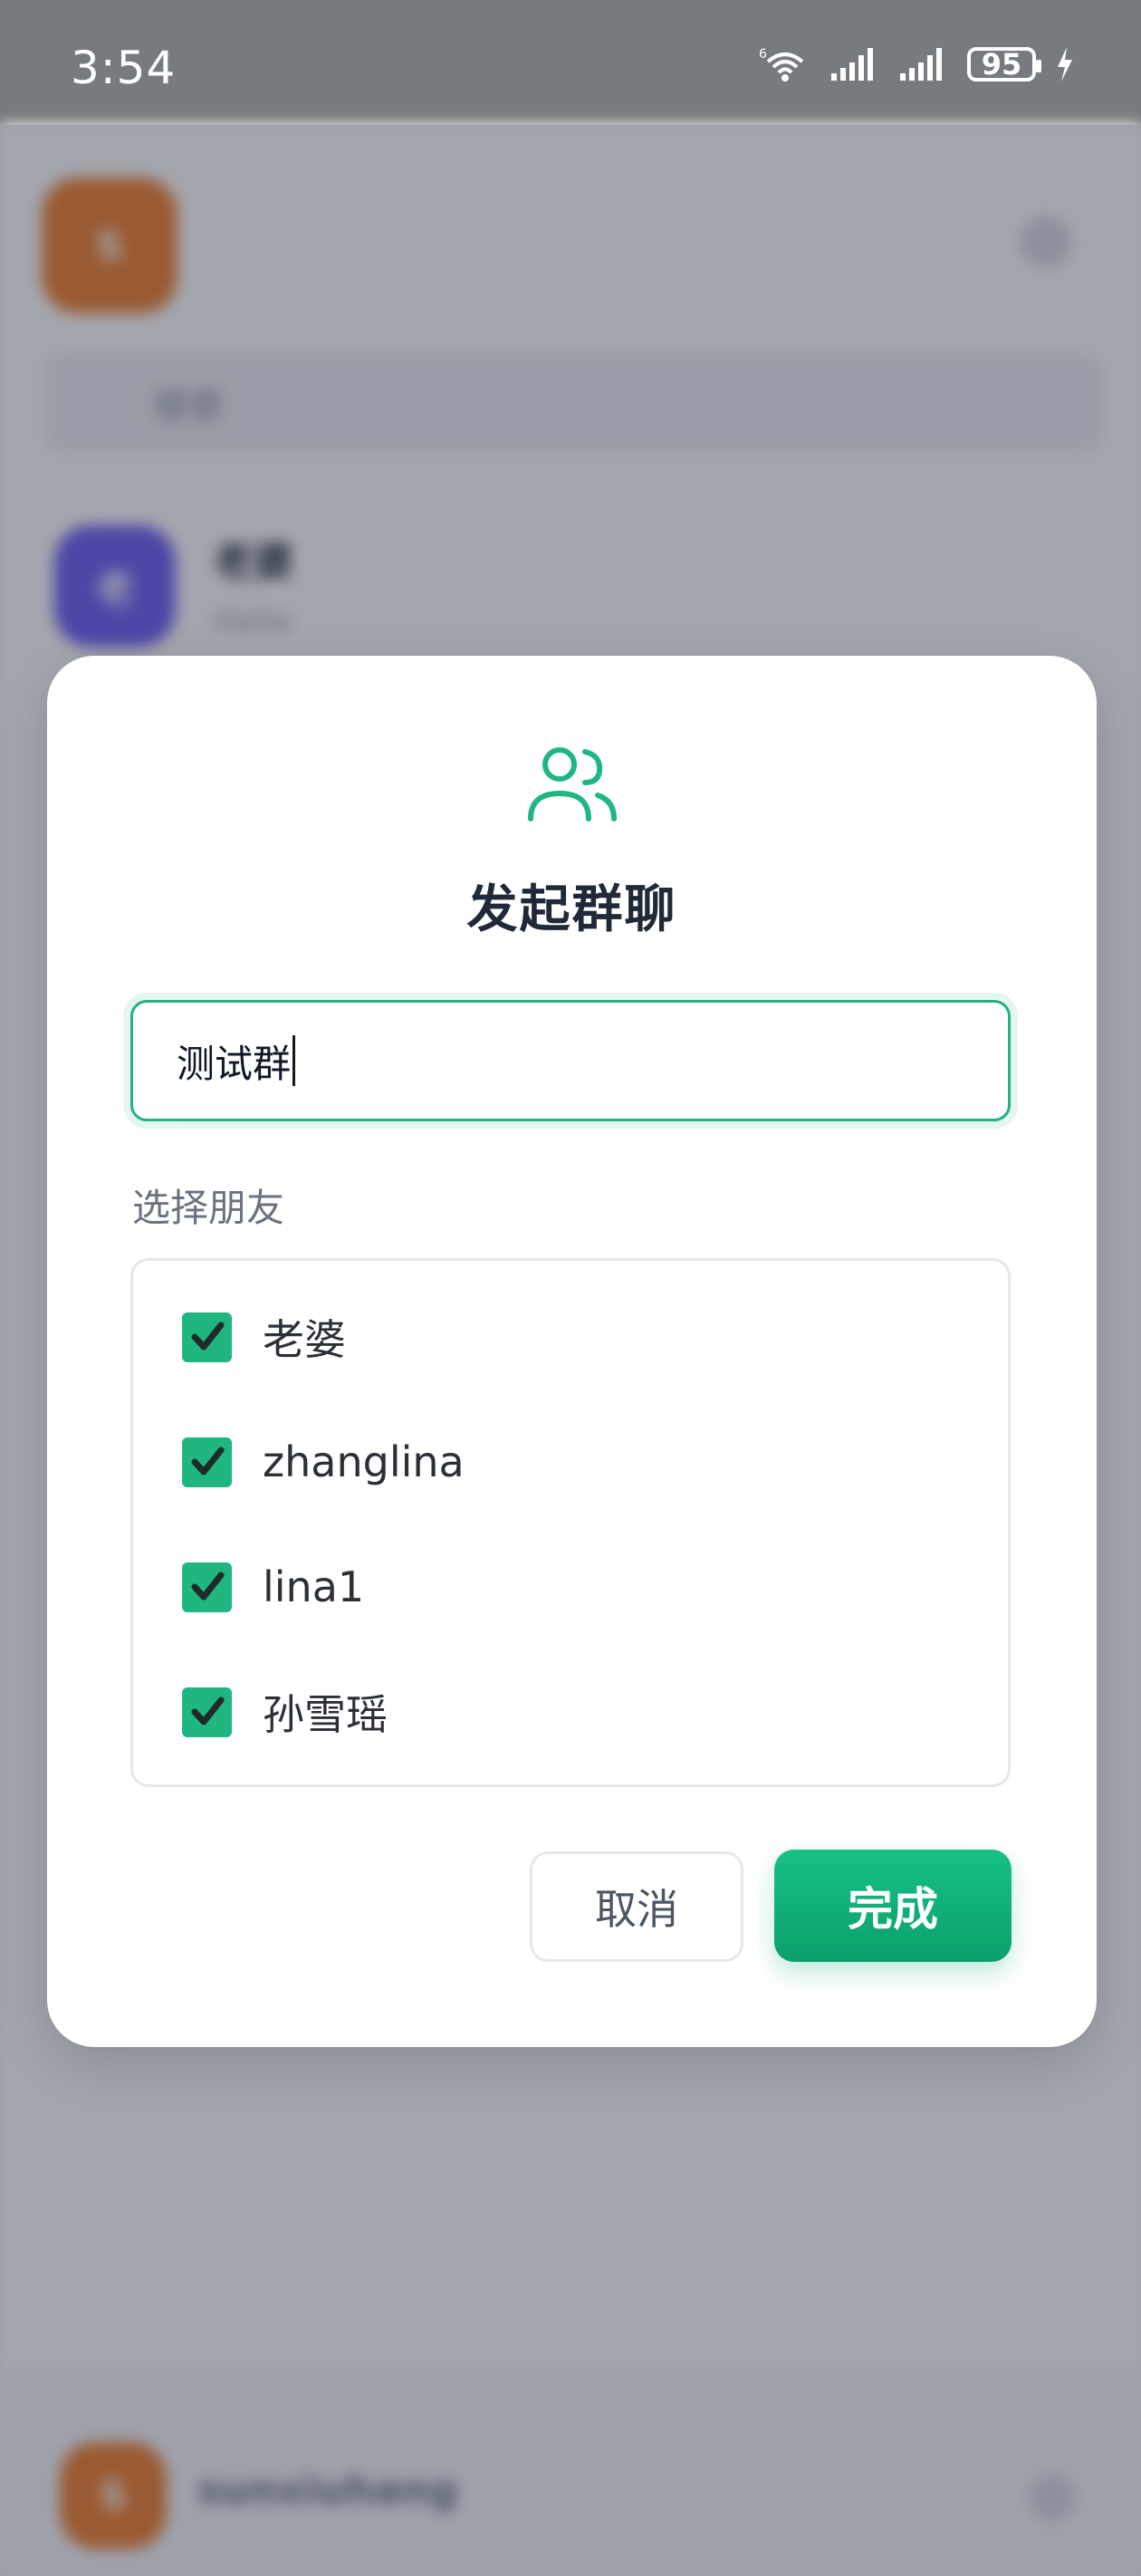  Describe the element at coordinates (782, 64) in the screenshot. I see `wifi-icon: 6` at that location.